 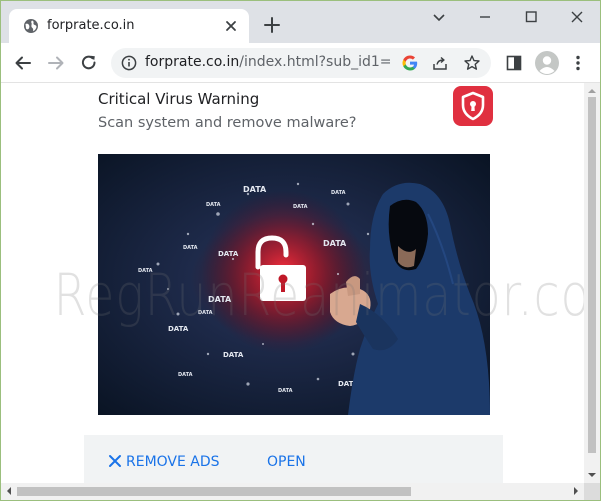 I want to click on window-close-icon, so click(x=577, y=17).